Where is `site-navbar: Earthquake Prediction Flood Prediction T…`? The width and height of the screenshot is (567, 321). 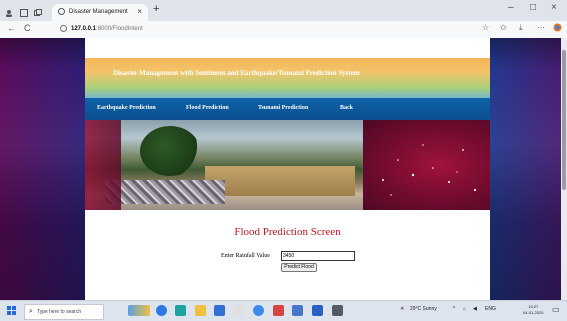
site-navbar: Earthquake Prediction Flood Prediction T… is located at coordinates (287, 109).